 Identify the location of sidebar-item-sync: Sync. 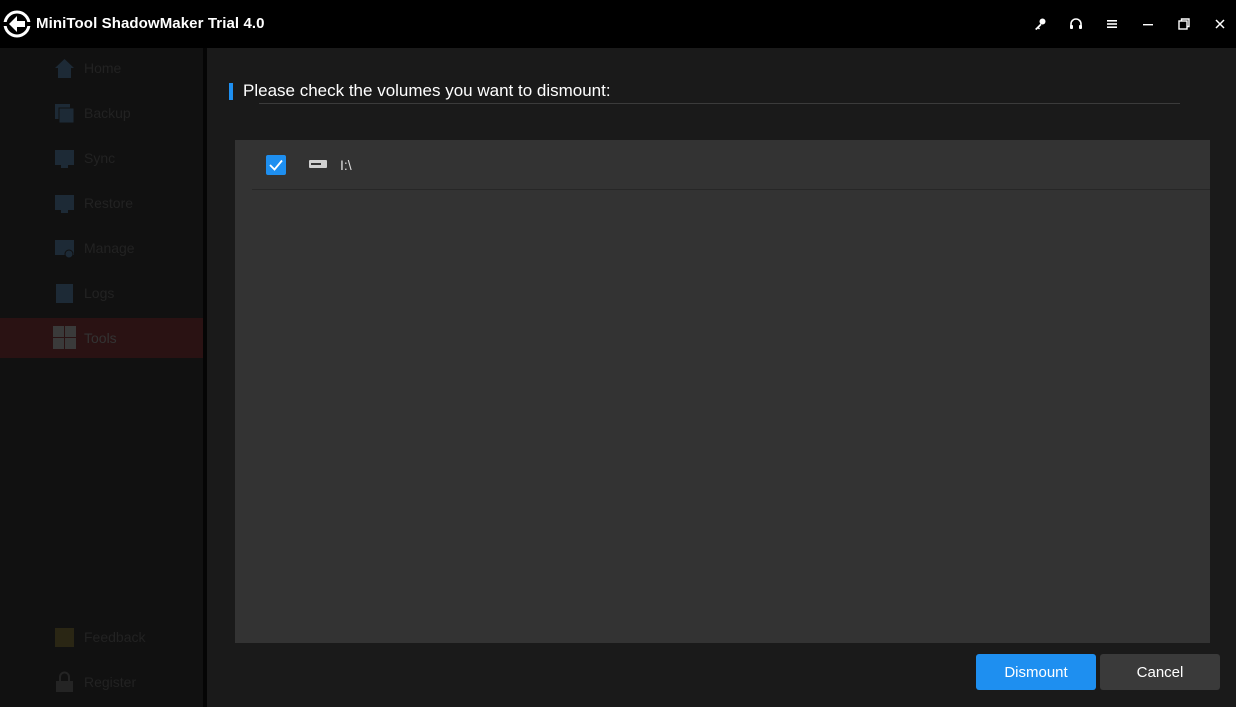
(101, 158).